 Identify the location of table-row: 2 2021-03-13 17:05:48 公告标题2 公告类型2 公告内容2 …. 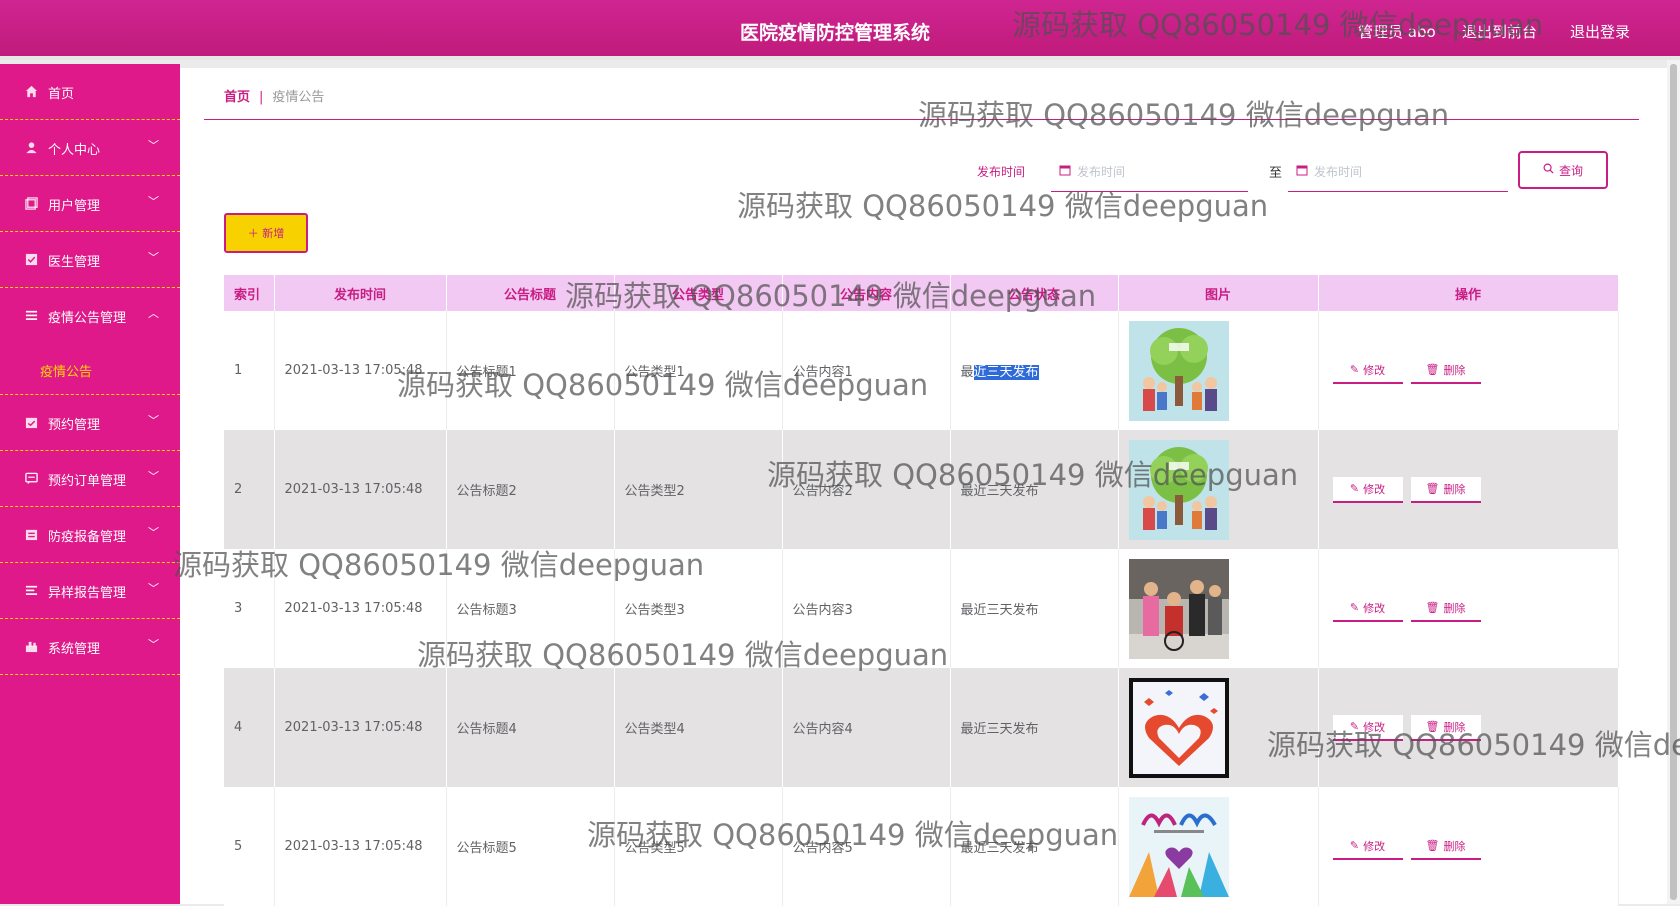
(921, 489).